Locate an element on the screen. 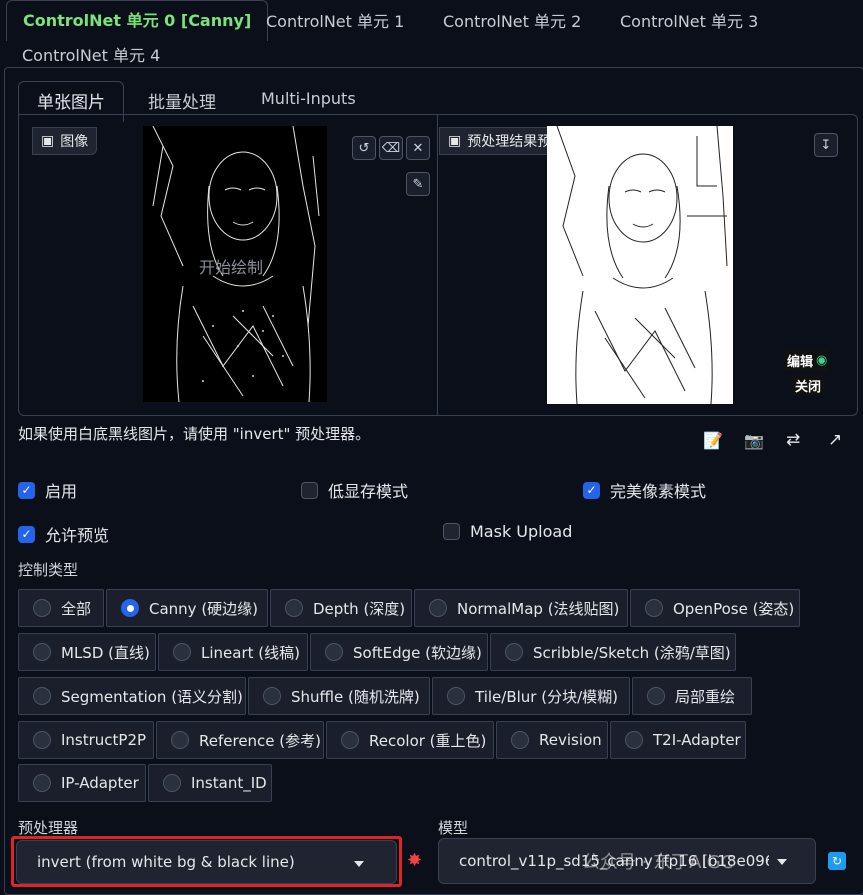 This screenshot has width=863, height=895. control-type-segmentation: Segmentation (语义分割) is located at coordinates (132, 696).